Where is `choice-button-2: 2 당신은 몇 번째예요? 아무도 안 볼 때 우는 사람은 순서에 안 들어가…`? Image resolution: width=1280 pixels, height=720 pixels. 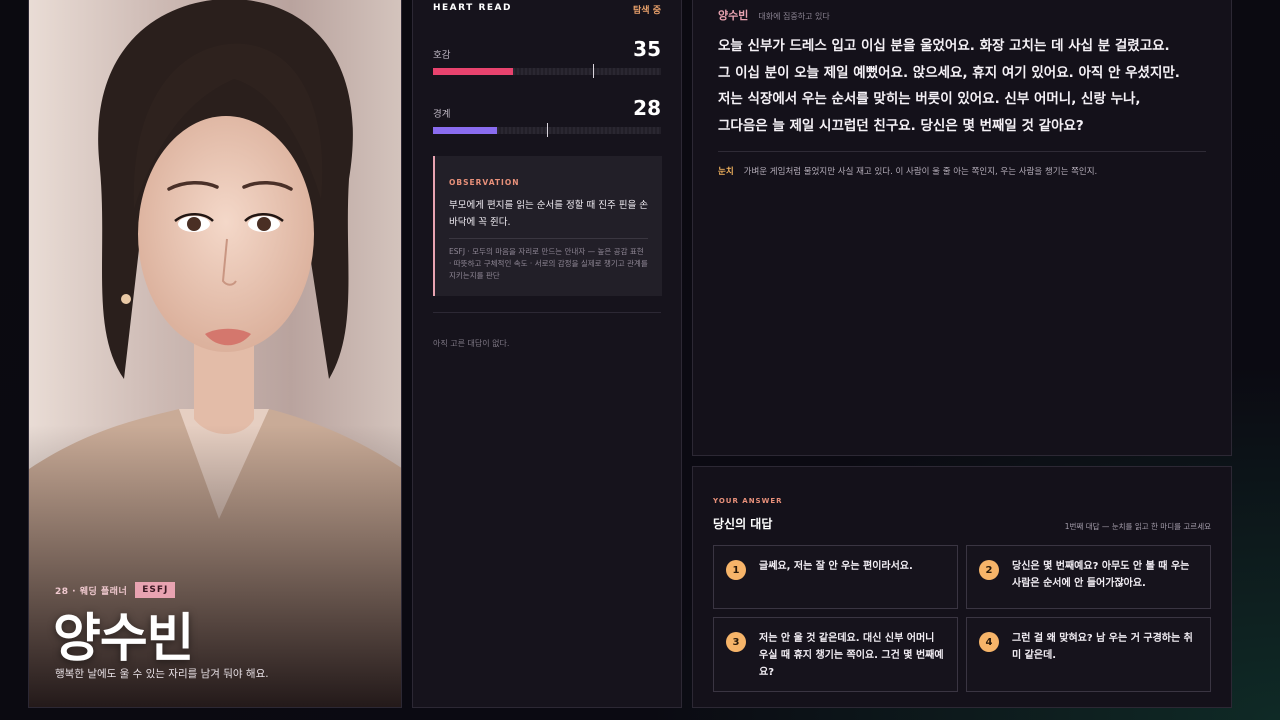 choice-button-2: 2 당신은 몇 번째예요? 아무도 안 볼 때 우는 사람은 순서에 안 들어가… is located at coordinates (1088, 577).